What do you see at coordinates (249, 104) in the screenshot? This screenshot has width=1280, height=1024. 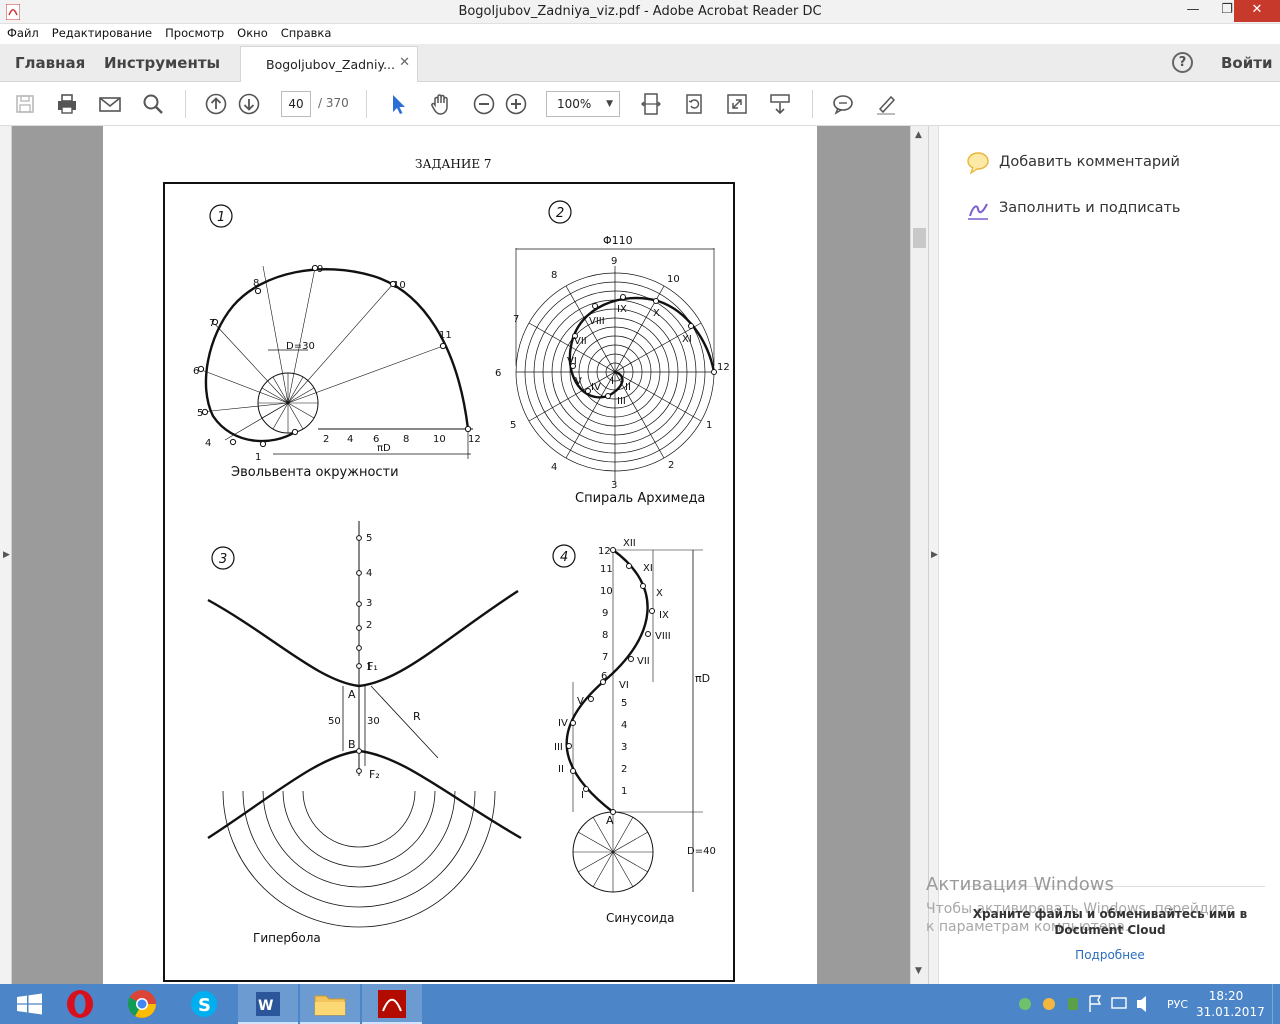 I see `next-page-icon` at bounding box center [249, 104].